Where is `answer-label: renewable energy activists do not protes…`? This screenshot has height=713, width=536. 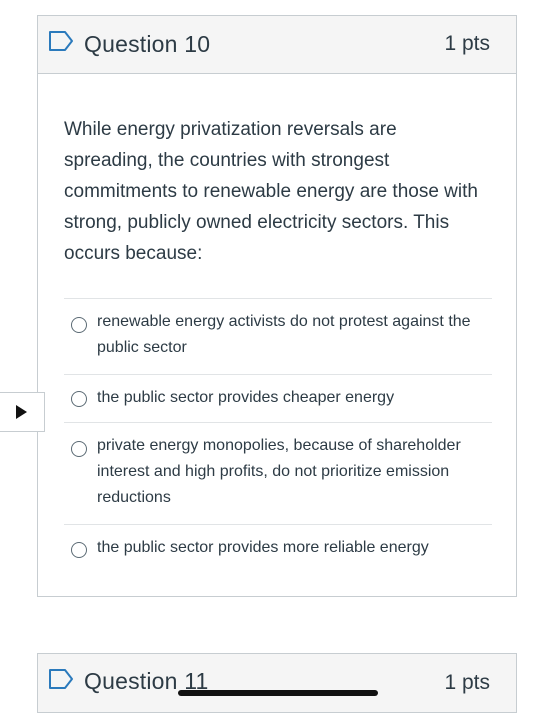 answer-label: renewable energy activists do not protes… is located at coordinates (292, 335).